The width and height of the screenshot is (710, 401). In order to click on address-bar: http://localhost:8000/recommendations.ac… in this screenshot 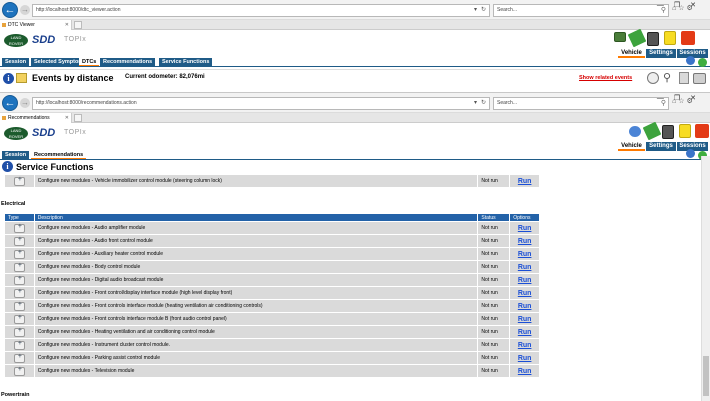, I will do `click(261, 103)`.